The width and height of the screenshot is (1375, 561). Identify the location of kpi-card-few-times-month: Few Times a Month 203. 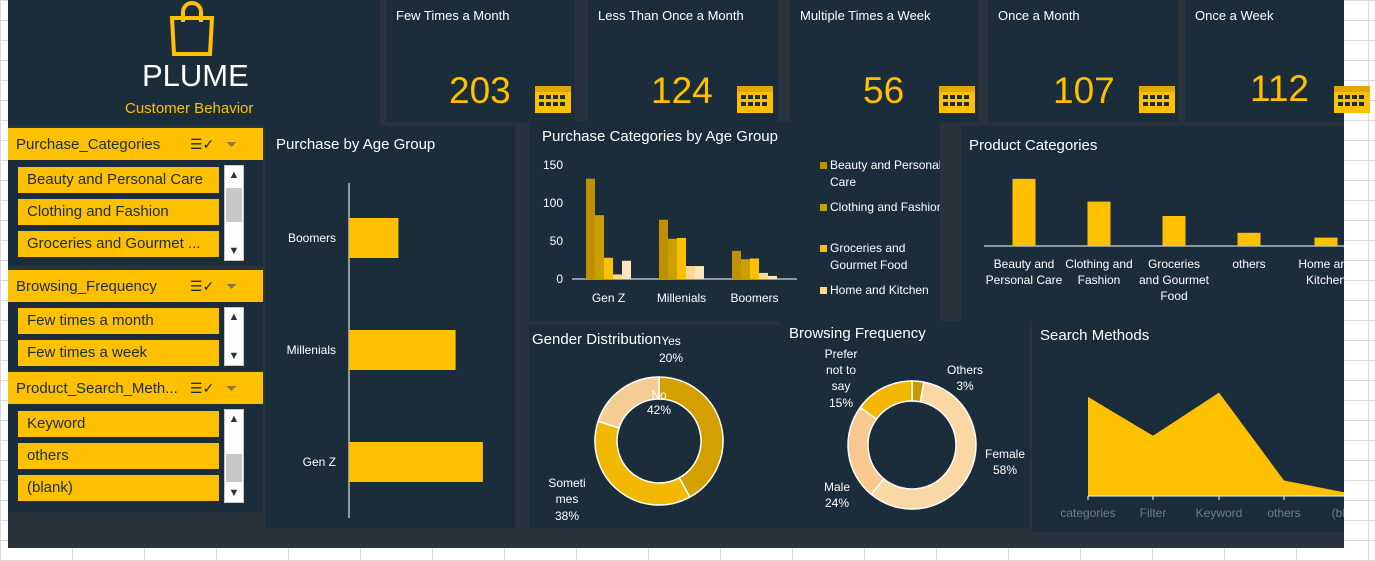
(480, 61).